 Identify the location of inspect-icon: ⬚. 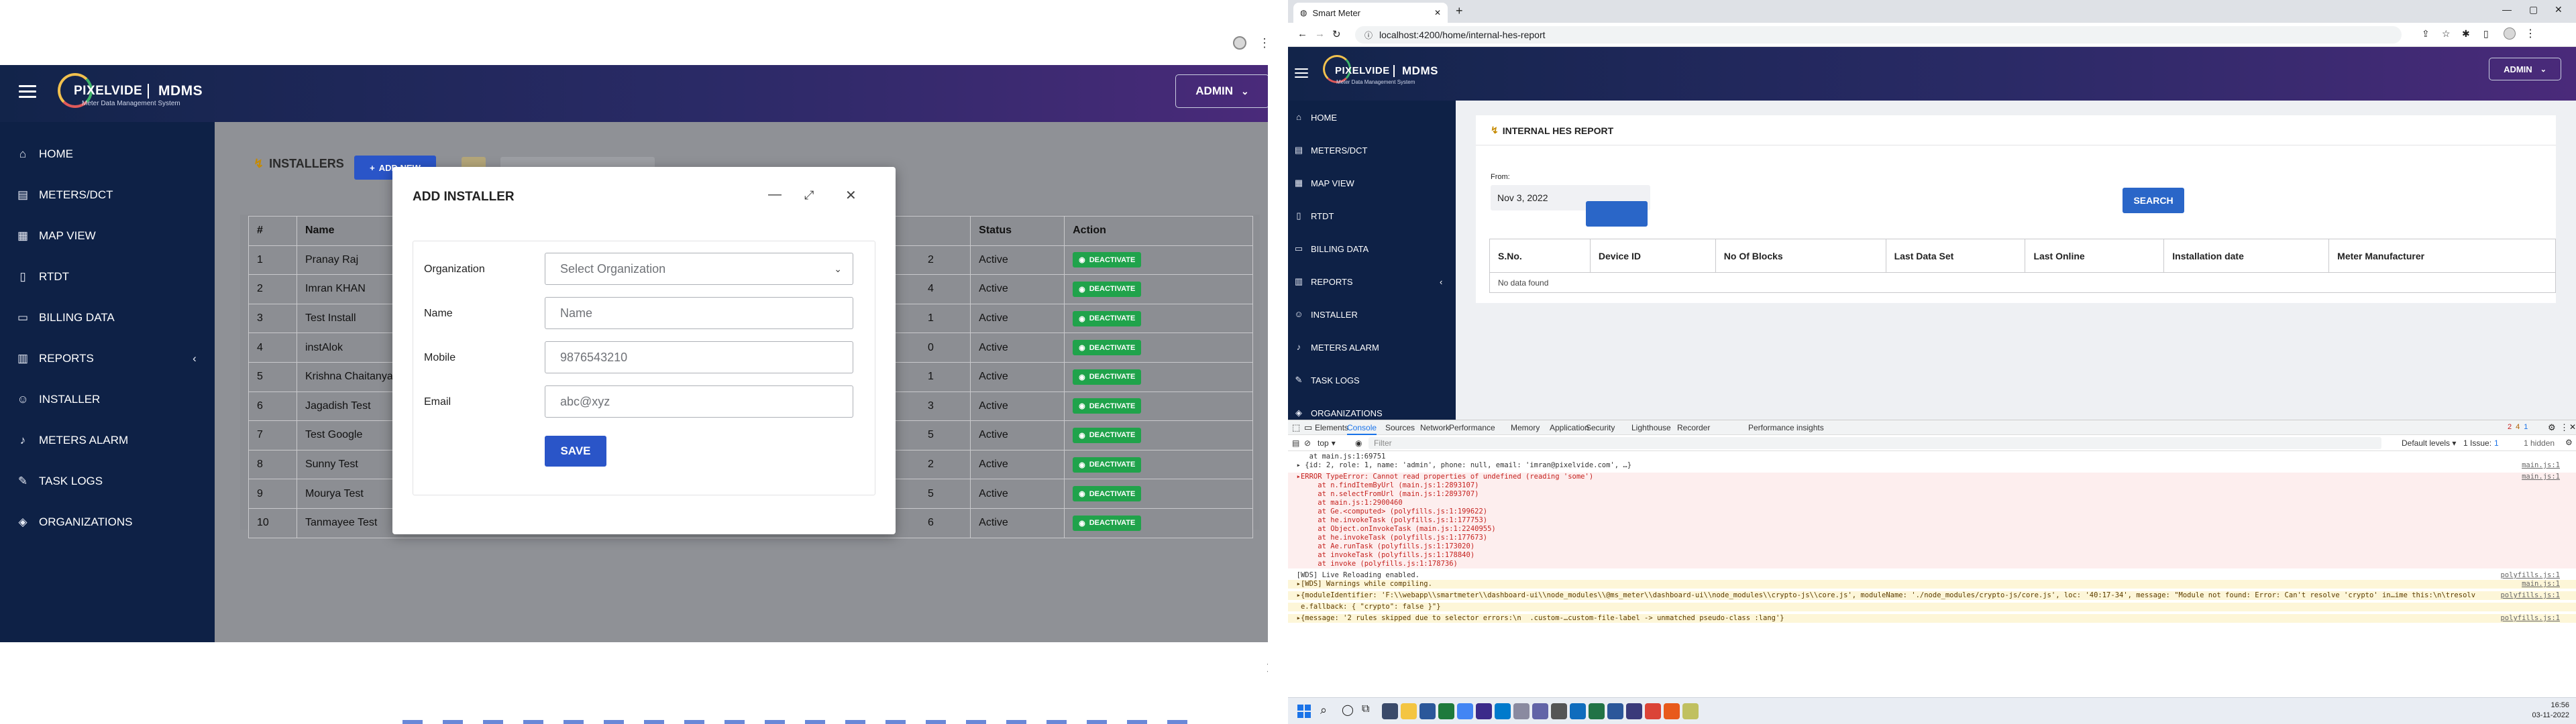
(1296, 428).